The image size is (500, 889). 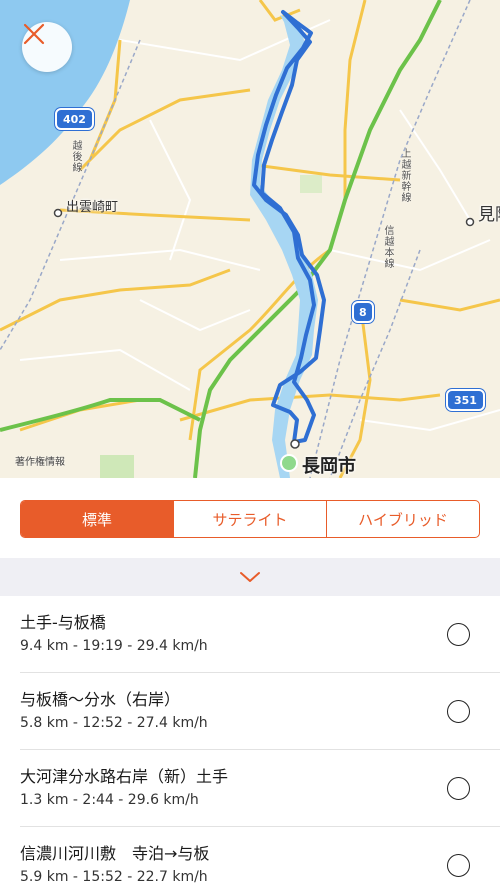 I want to click on map-type-segmented-control: 標準 サテライト ハイブリッド, so click(x=250, y=519).